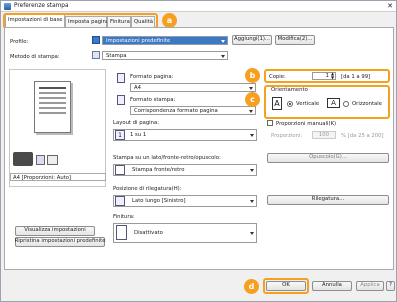 The height and width of the screenshot is (302, 397). I want to click on page-layout-select: 1 su 1, so click(185, 135).